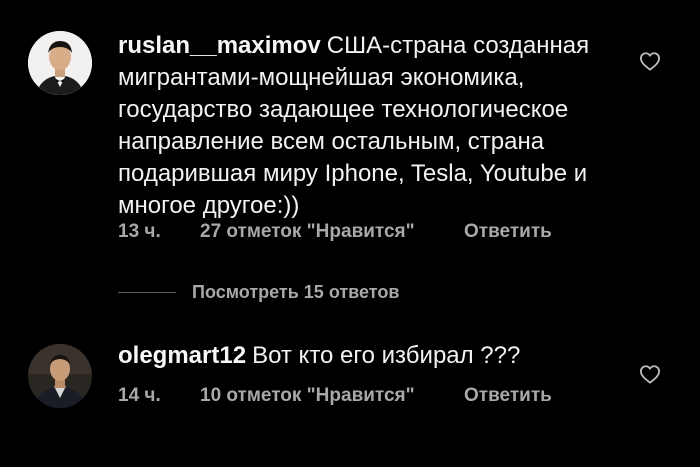  I want to click on comment-username: olegmart12, so click(182, 355).